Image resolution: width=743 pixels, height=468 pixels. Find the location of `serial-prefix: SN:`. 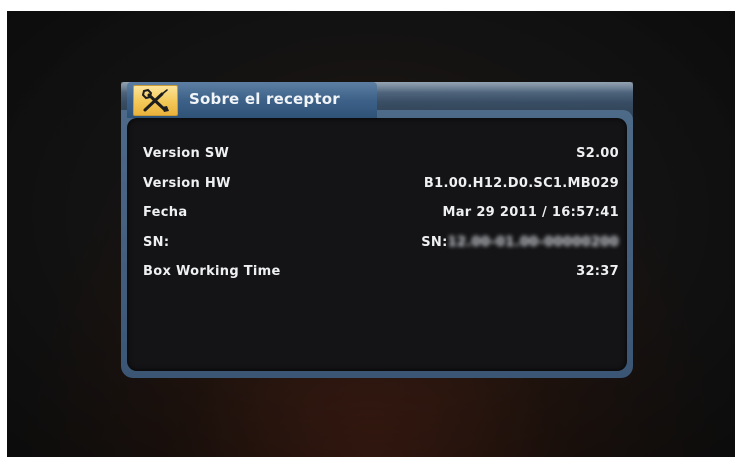

serial-prefix: SN: is located at coordinates (434, 242).